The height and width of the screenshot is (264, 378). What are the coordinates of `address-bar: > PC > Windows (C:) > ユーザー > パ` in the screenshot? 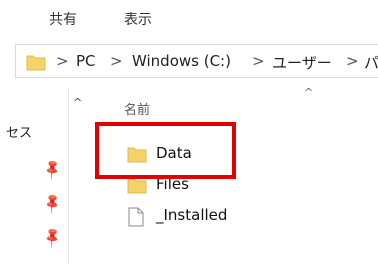 It's located at (196, 61).